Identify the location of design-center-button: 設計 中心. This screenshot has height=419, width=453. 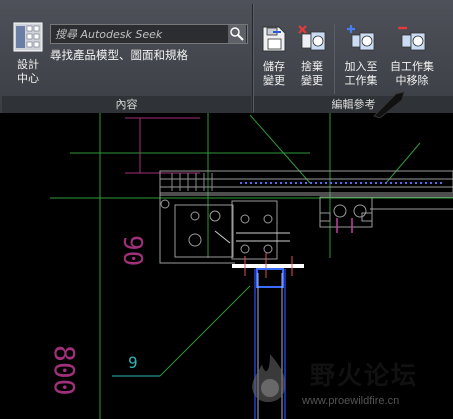
(28, 58).